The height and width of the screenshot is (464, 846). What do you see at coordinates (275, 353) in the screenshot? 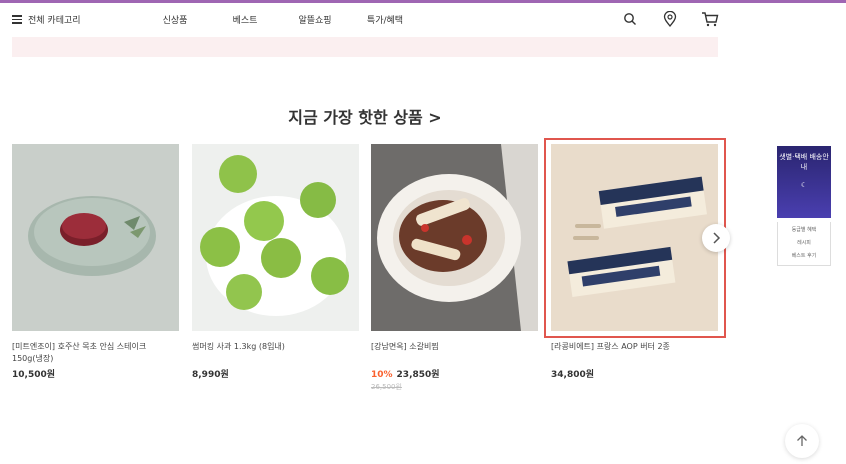
I see `product-name: 썸머킹 사과 1.3kg (8입내)` at bounding box center [275, 353].